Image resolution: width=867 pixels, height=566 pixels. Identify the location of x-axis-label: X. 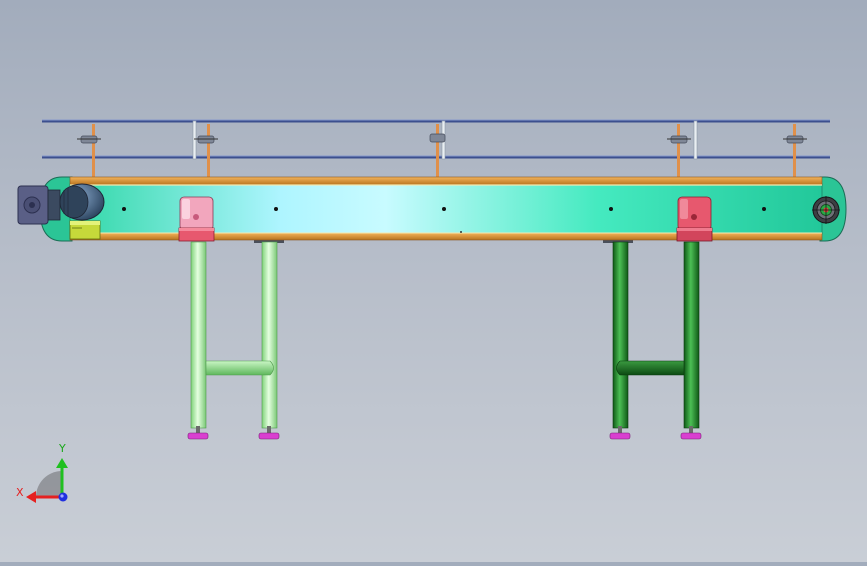
(20, 492).